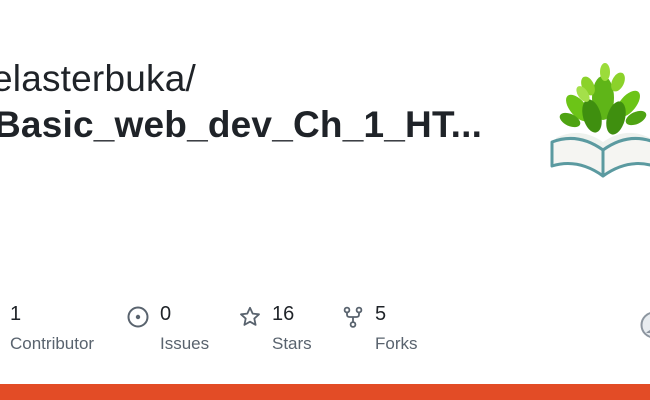  Describe the element at coordinates (325, 392) in the screenshot. I see `language-bar` at that location.